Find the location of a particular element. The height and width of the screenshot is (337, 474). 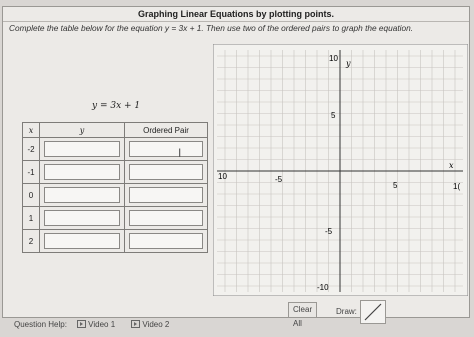

video-1-link: Video 1 is located at coordinates (98, 324).